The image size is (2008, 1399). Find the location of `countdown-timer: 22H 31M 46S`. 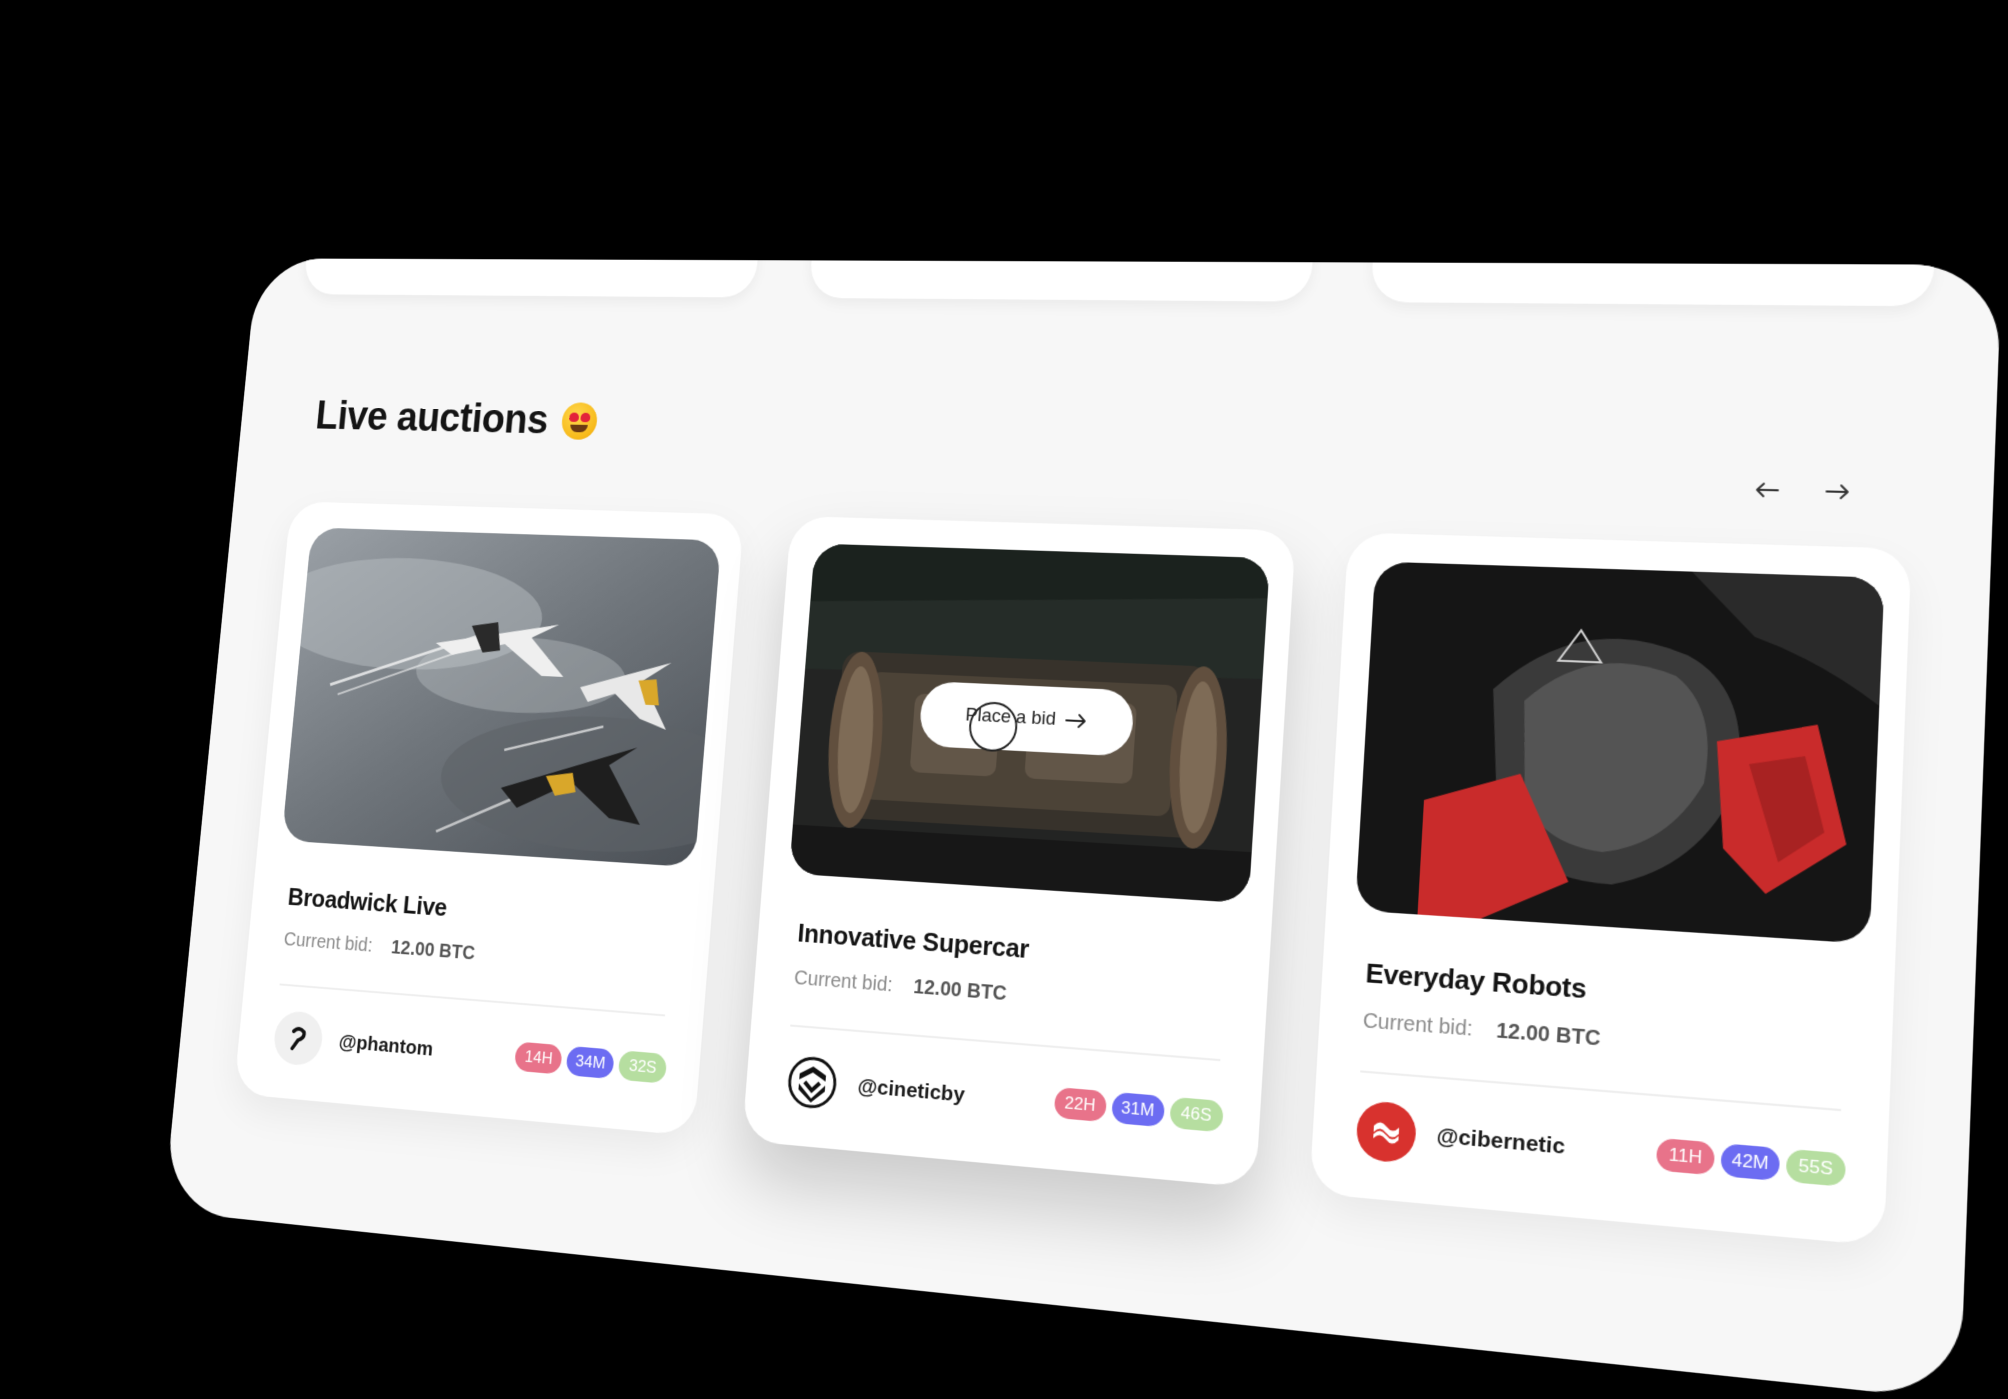

countdown-timer: 22H 31M 46S is located at coordinates (1138, 1109).